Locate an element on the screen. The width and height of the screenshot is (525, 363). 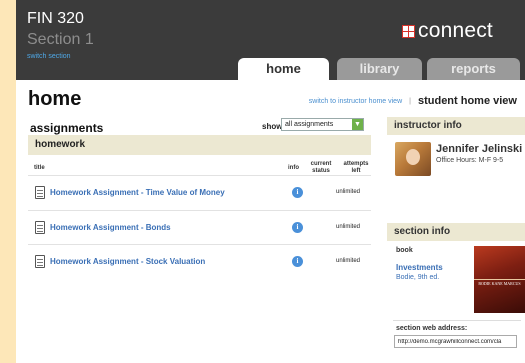
brand: connect is located at coordinates (447, 31).